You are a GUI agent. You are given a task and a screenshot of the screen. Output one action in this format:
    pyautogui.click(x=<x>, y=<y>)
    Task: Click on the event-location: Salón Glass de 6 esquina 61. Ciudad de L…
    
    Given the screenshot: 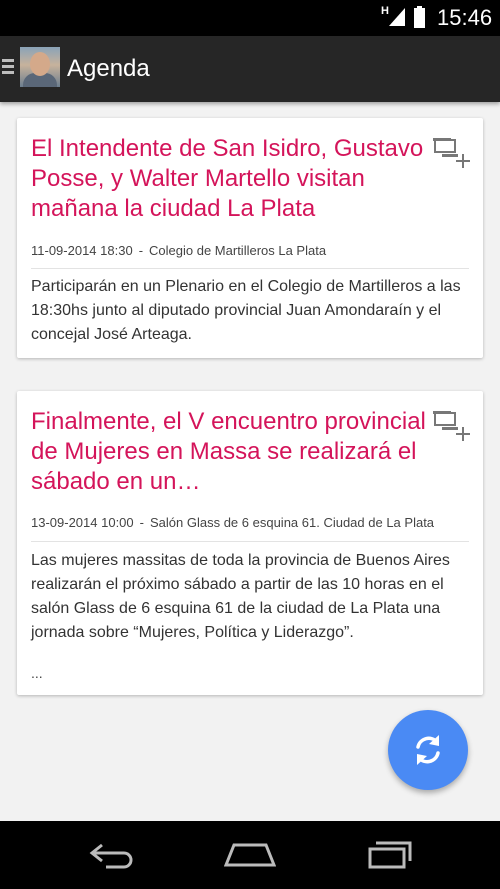 What is the action you would take?
    pyautogui.click(x=292, y=522)
    